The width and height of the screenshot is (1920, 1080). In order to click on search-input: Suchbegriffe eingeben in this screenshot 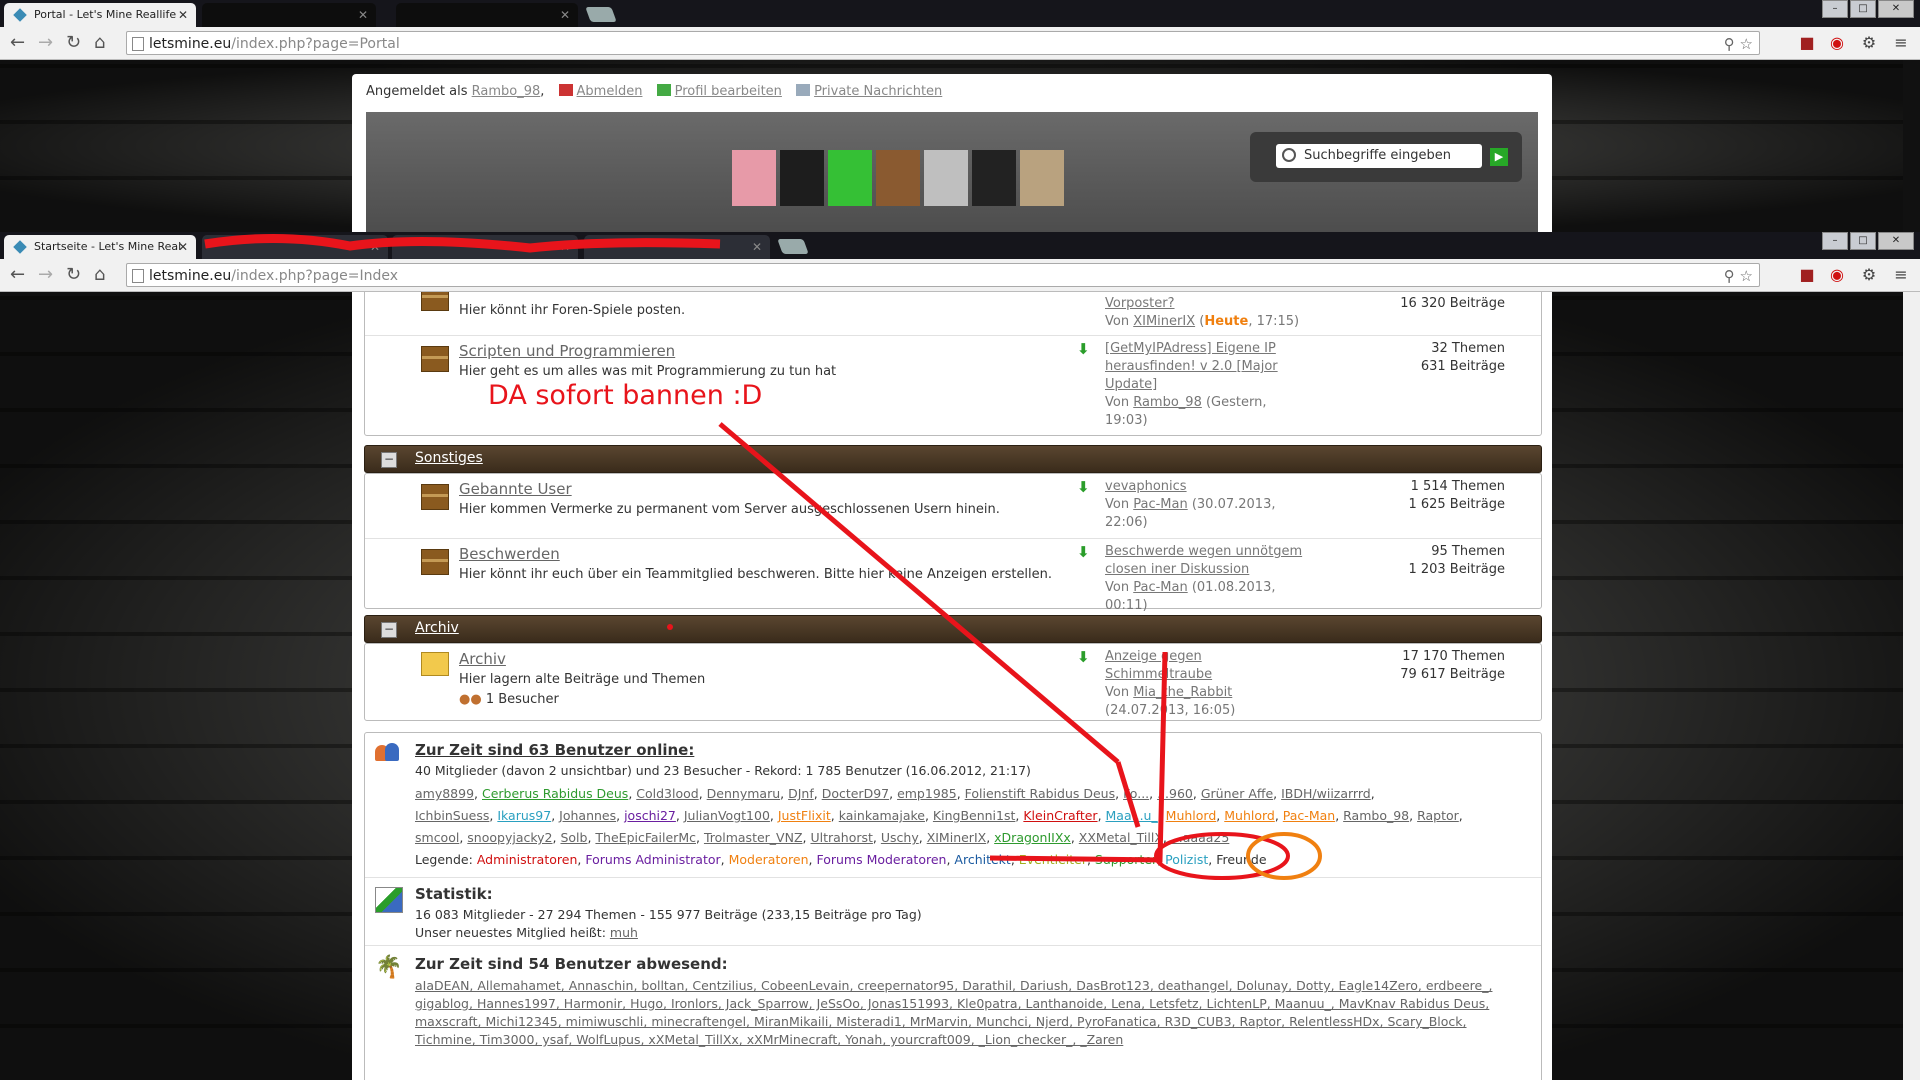, I will do `click(1379, 156)`.